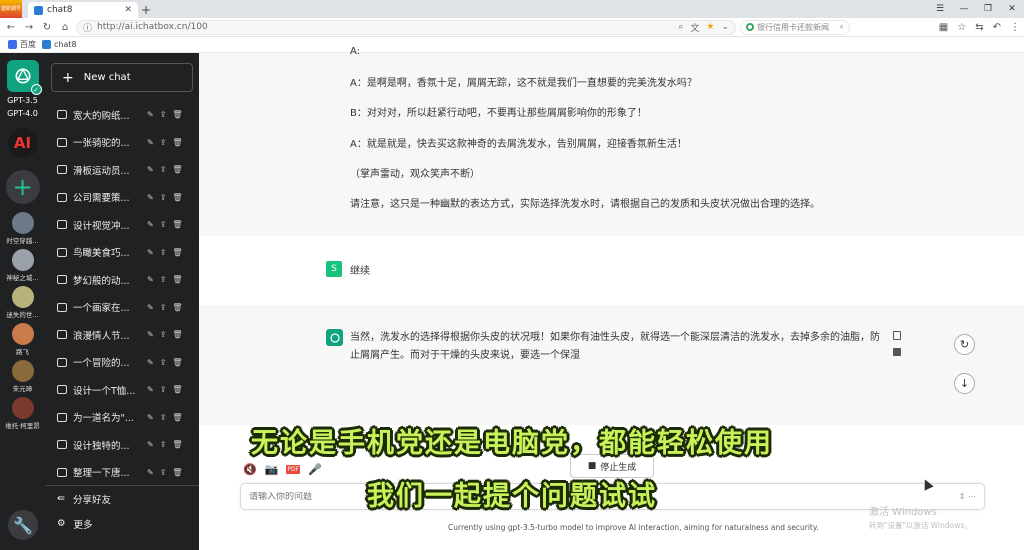 The height and width of the screenshot is (550, 1024). I want to click on zoom-icon: ⌕, so click(680, 27).